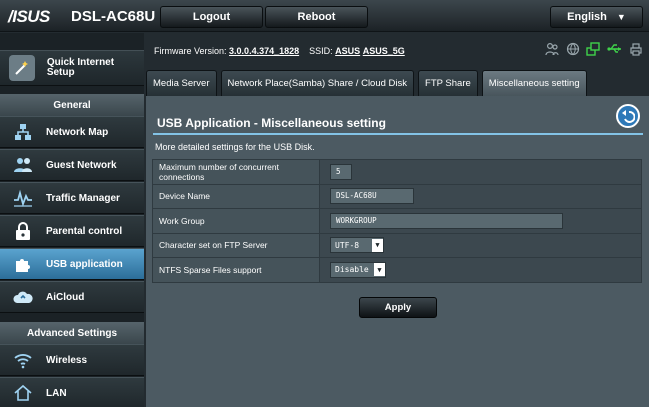  I want to click on ntfs-sparse-select: Disable ▼, so click(358, 269).